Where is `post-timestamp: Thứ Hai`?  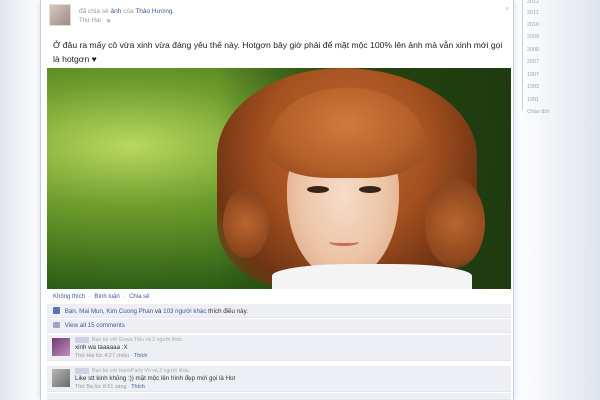 post-timestamp: Thứ Hai is located at coordinates (90, 21).